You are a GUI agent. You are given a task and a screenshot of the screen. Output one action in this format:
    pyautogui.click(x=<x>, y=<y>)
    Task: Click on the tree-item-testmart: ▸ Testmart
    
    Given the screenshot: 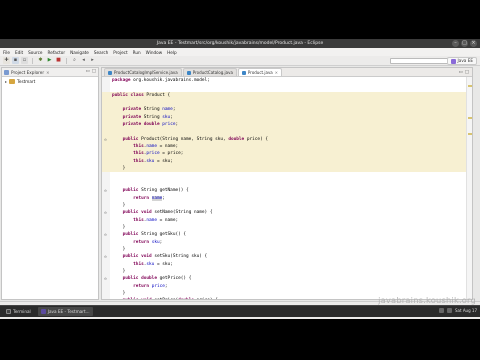 What is the action you would take?
    pyautogui.click(x=51, y=81)
    